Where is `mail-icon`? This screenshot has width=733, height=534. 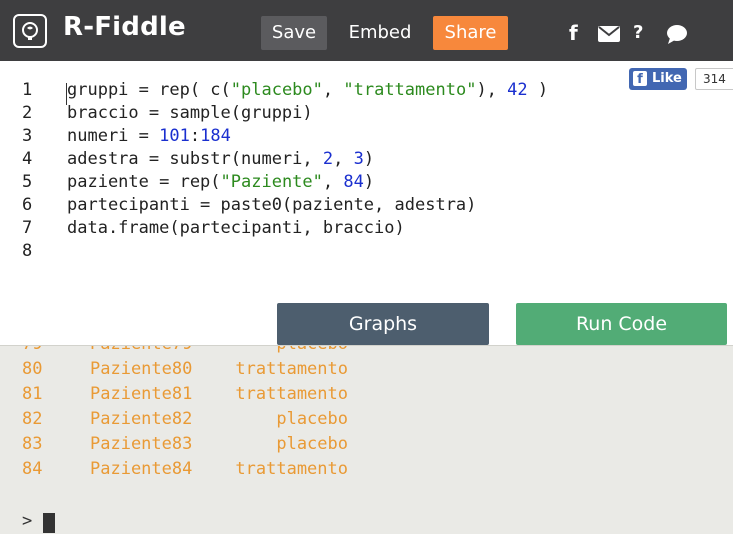 mail-icon is located at coordinates (609, 34).